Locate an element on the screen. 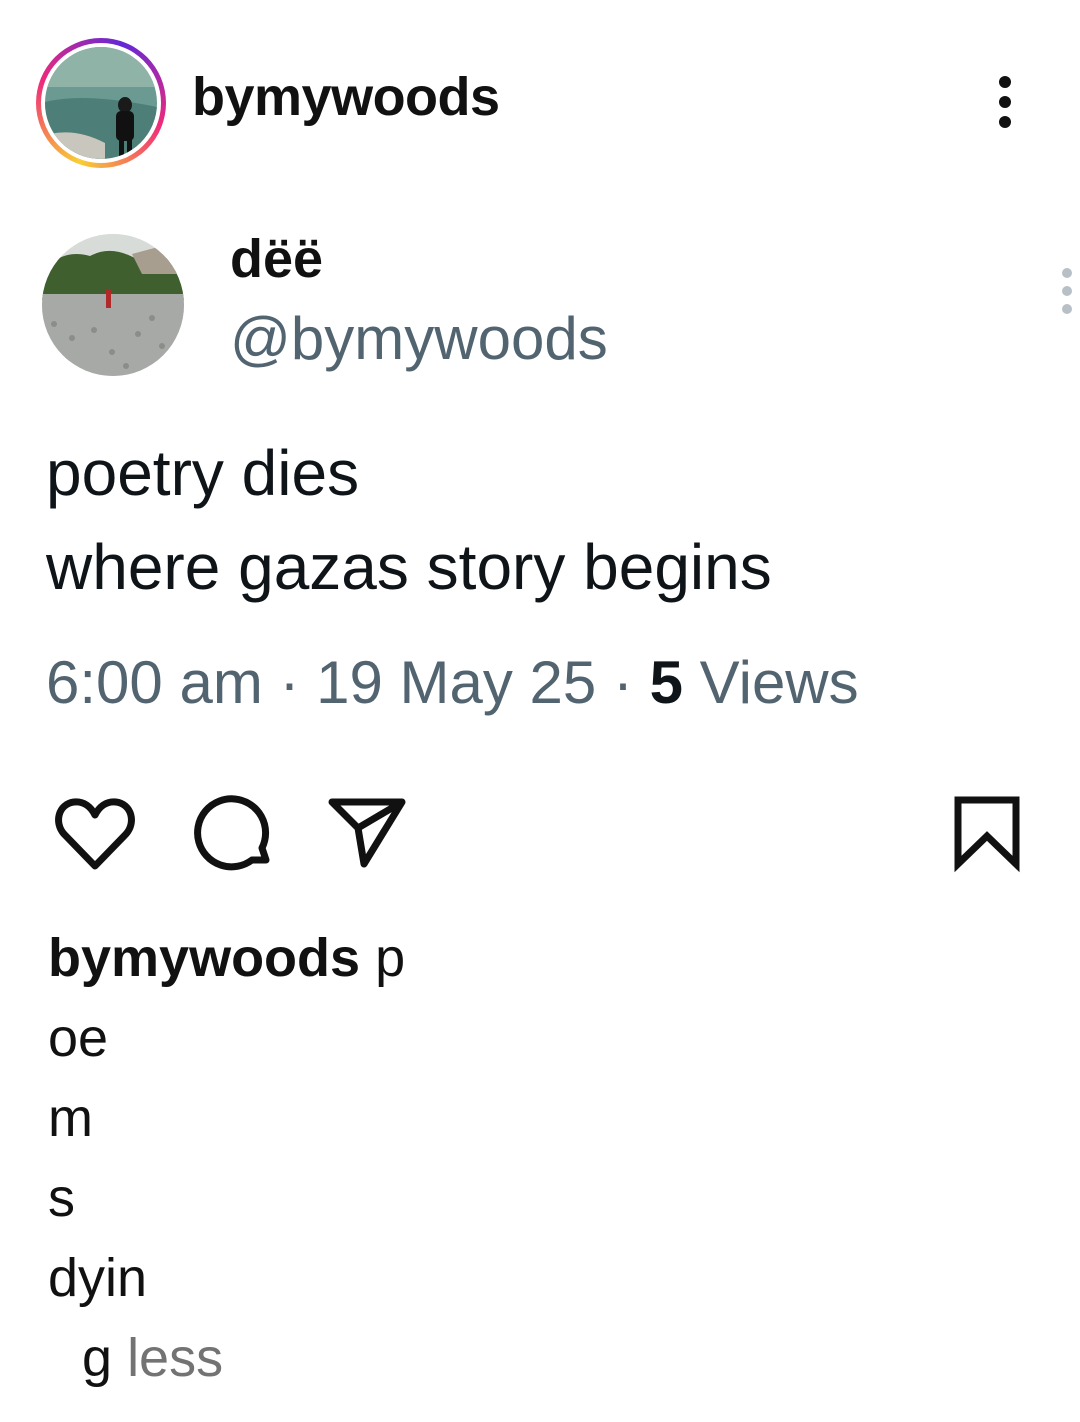 The width and height of the screenshot is (1080, 1422). tweet-avatar is located at coordinates (113, 305).